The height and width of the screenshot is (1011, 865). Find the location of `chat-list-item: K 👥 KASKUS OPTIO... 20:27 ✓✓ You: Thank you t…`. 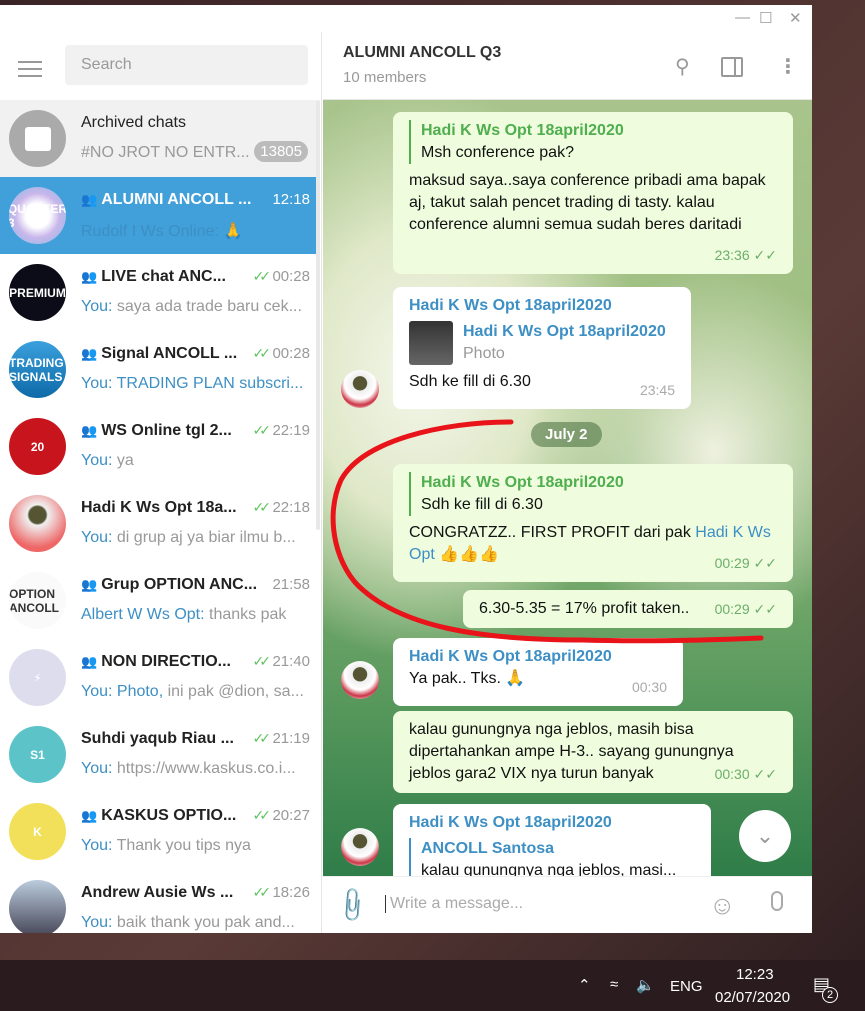

chat-list-item: K 👥 KASKUS OPTIO... 20:27 ✓✓ You: Thank you t… is located at coordinates (158, 831).